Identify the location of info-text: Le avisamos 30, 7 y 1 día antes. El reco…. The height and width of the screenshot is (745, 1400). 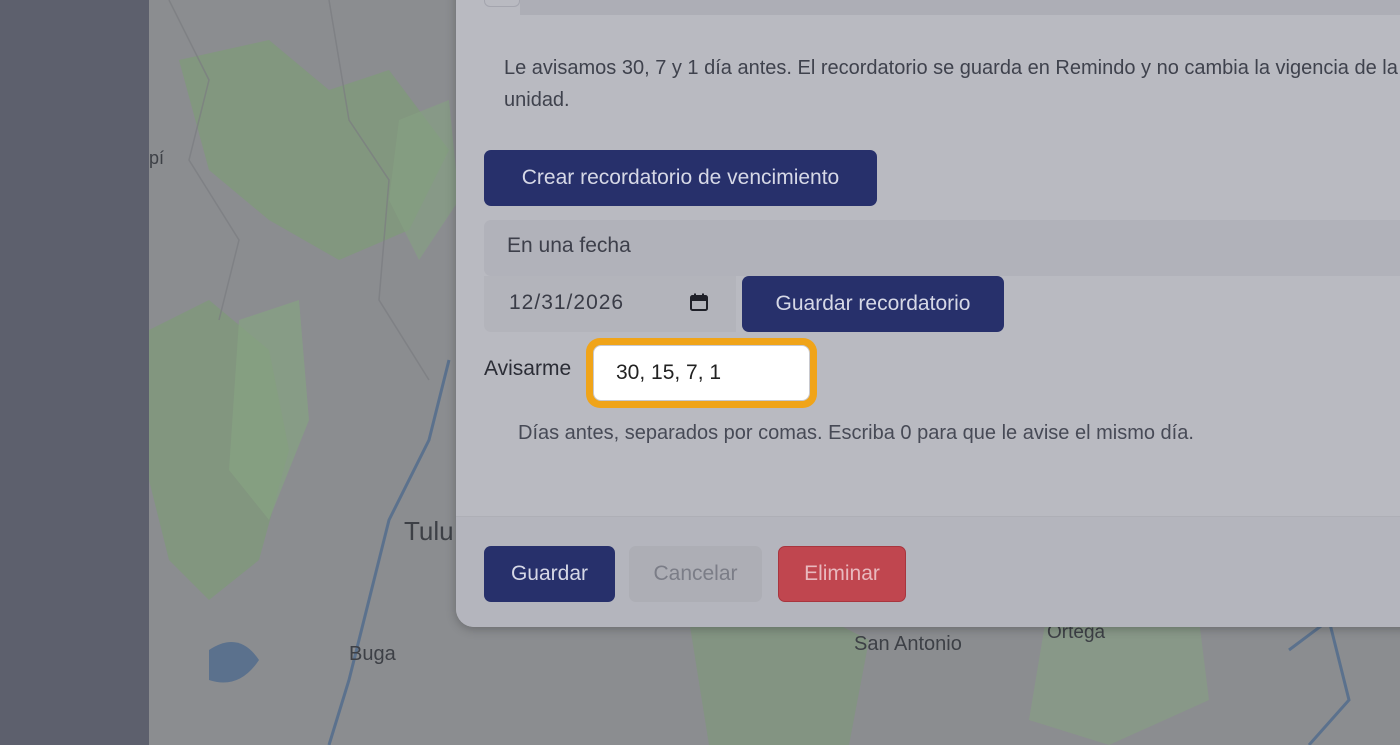
(951, 84).